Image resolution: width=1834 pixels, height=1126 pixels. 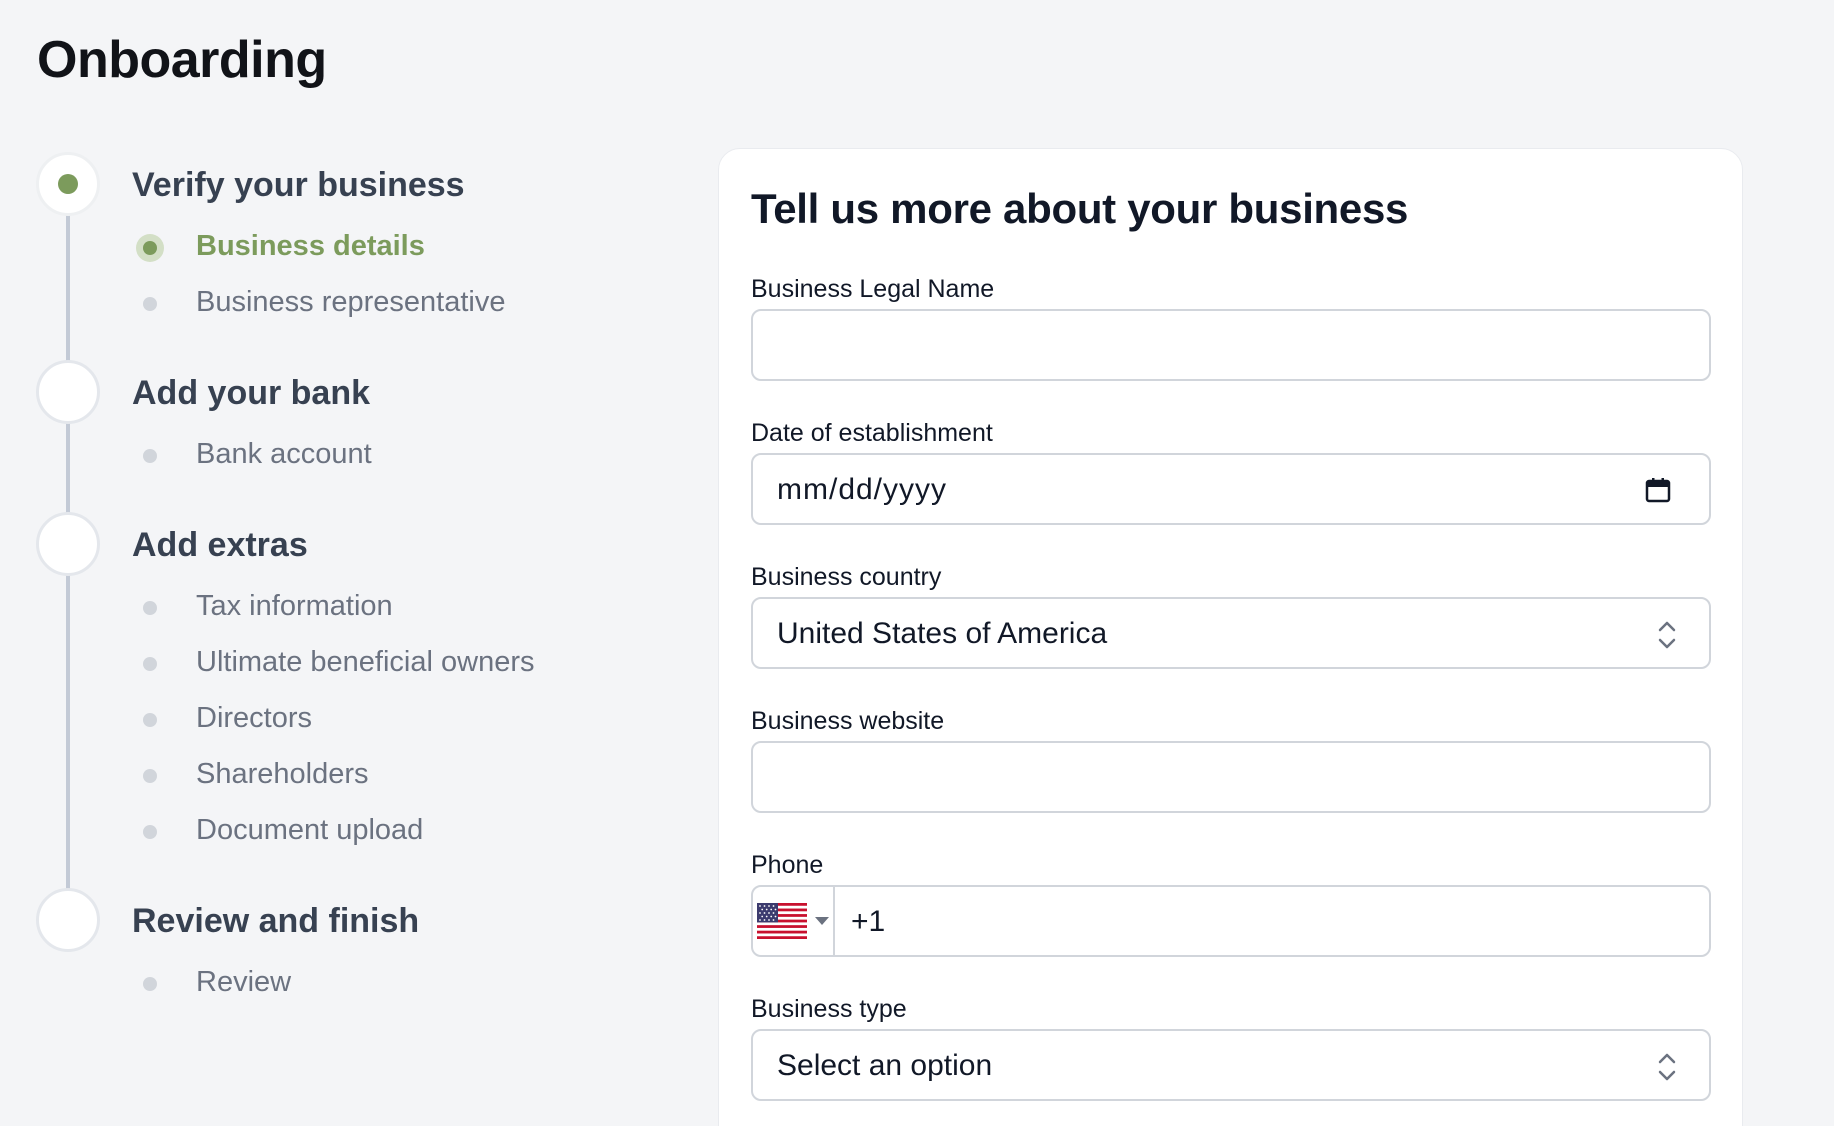 I want to click on step-4-title: Review and finish, so click(x=275, y=921).